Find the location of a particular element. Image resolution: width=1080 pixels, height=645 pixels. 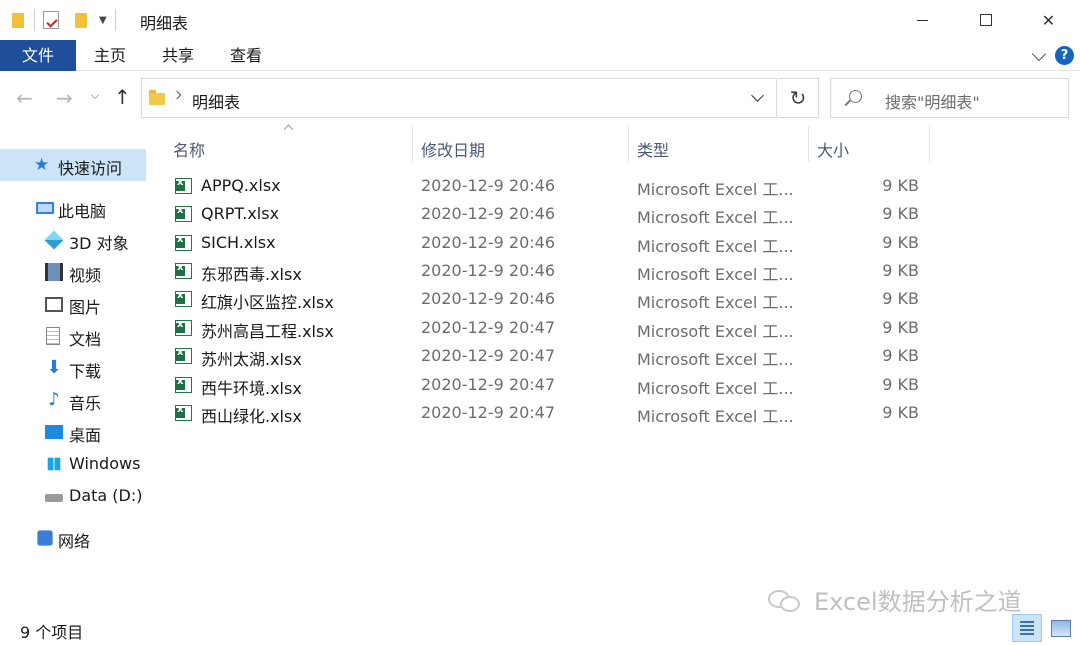

ribbon-tabs: 文件 主页 共享 查看 ? is located at coordinates (540, 55).